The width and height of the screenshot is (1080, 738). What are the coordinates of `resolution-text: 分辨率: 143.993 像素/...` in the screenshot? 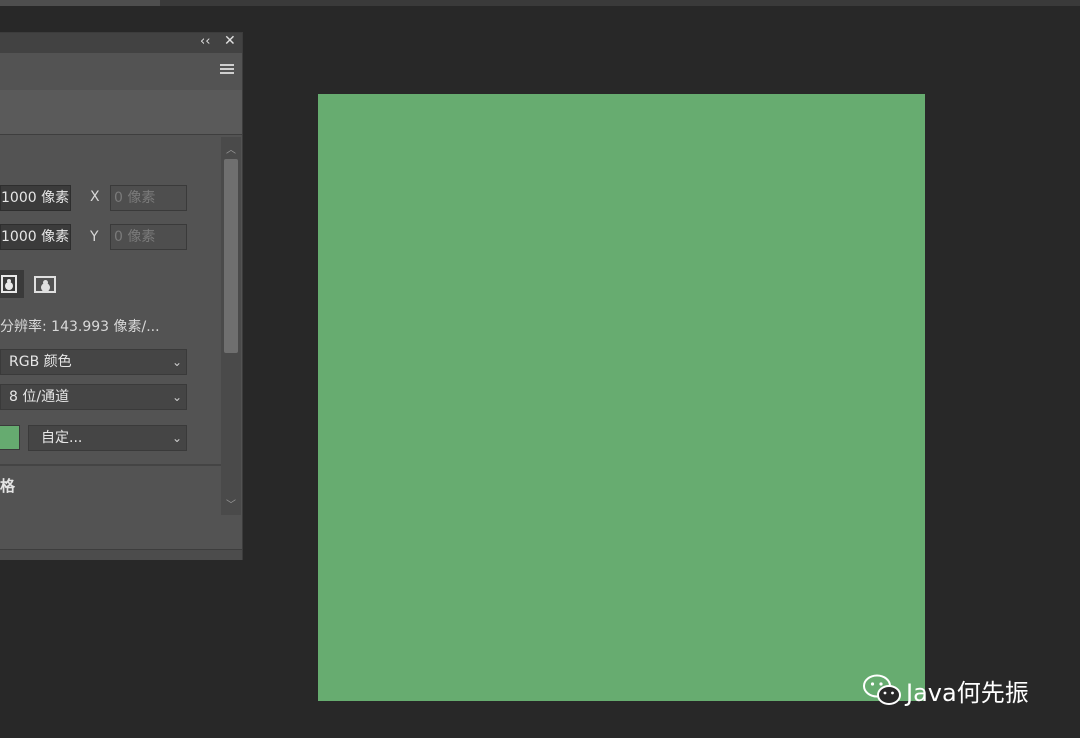 It's located at (80, 327).